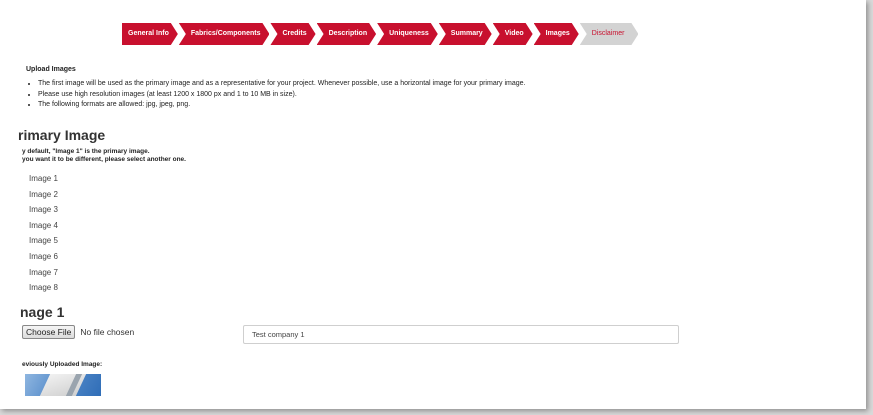  I want to click on step-description: Description, so click(347, 34).